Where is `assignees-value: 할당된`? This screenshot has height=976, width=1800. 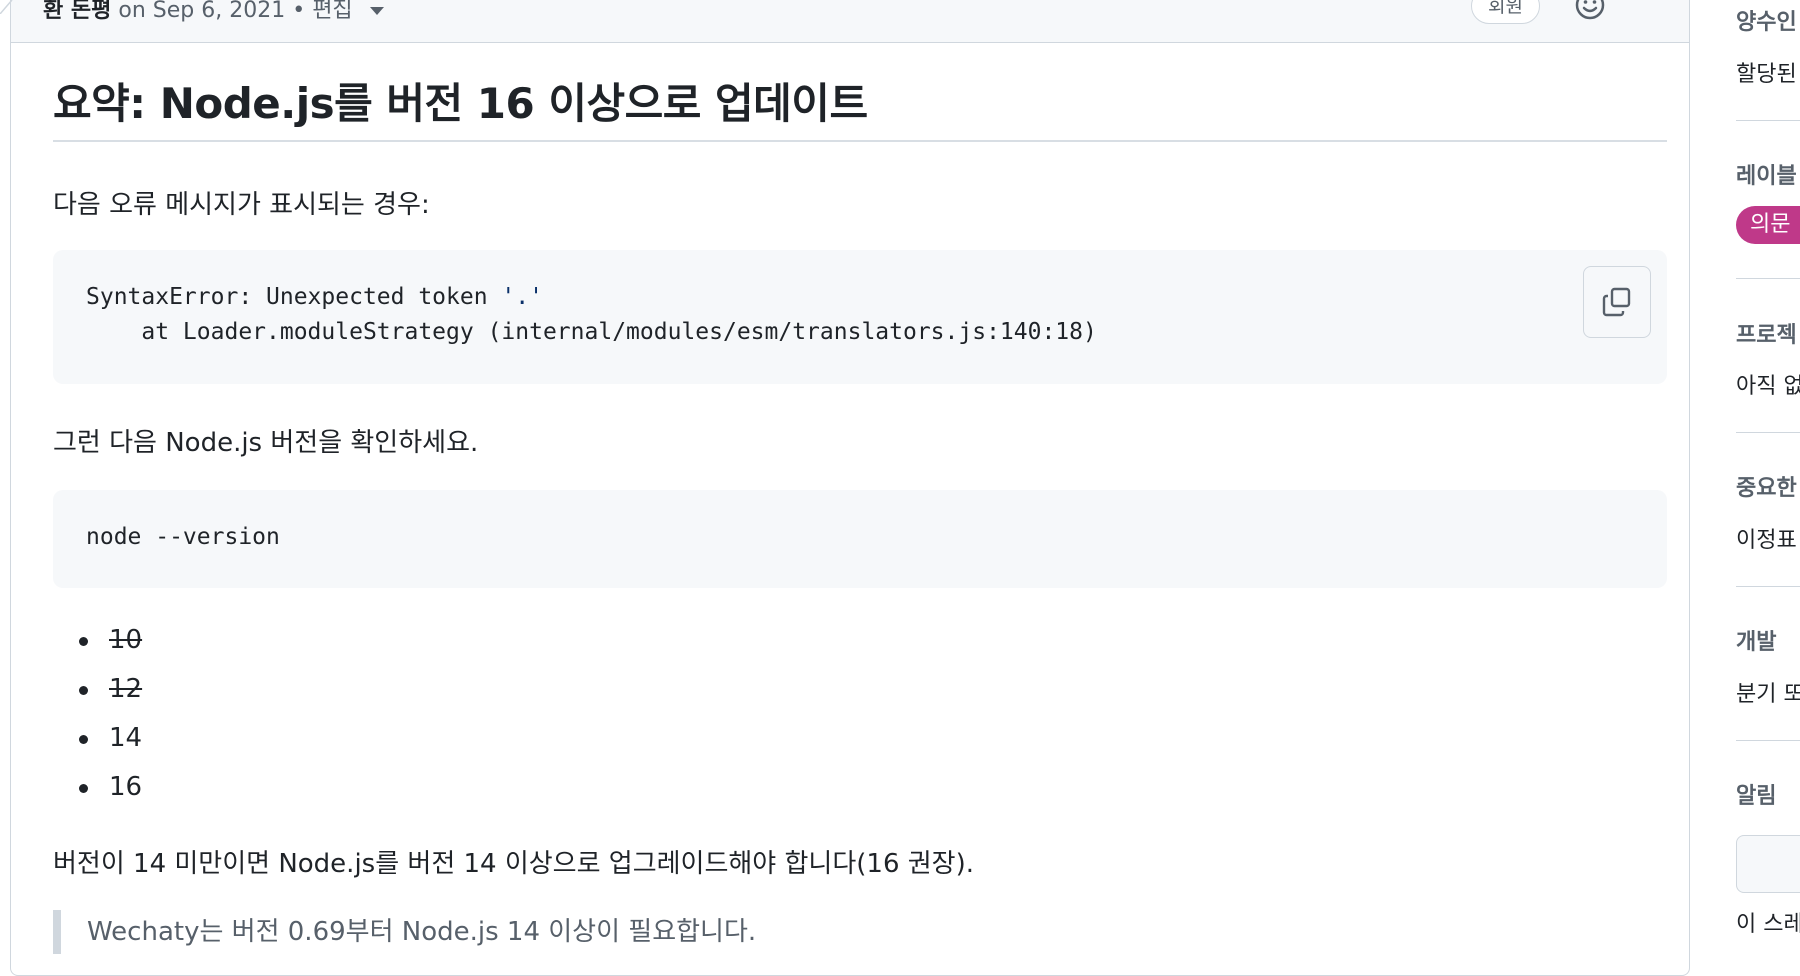
assignees-value: 할당된 is located at coordinates (1768, 72).